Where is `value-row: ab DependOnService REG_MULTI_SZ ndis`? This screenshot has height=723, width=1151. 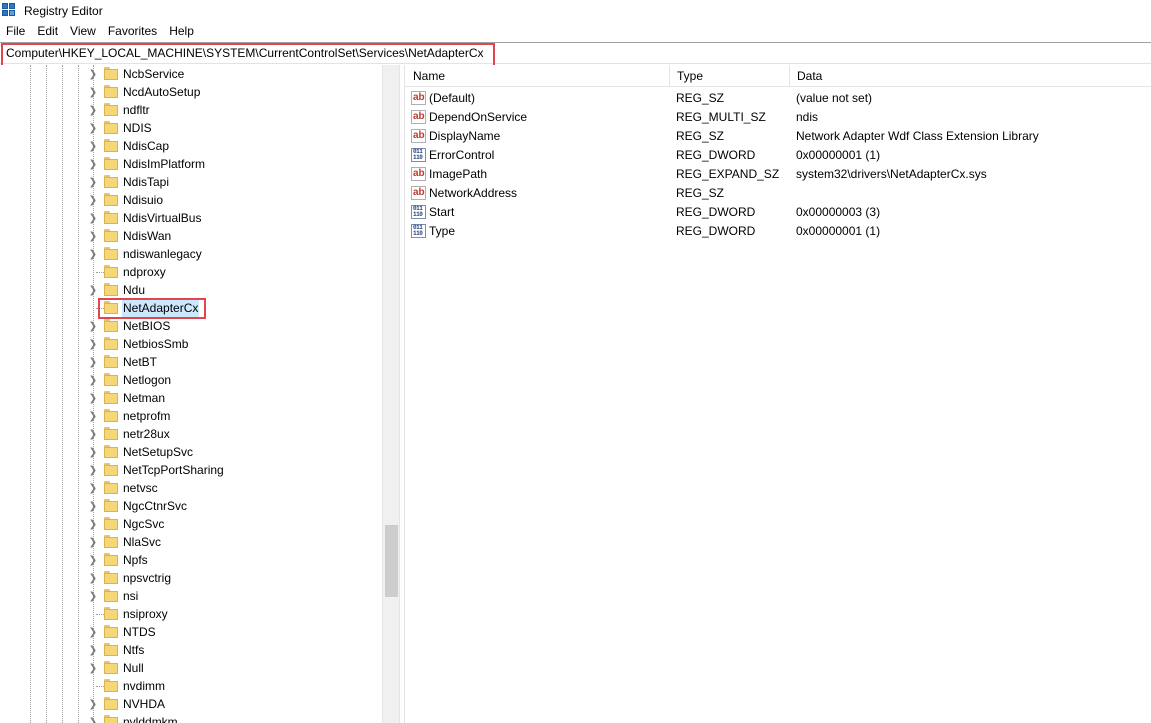 value-row: ab DependOnService REG_MULTI_SZ ndis is located at coordinates (778, 117).